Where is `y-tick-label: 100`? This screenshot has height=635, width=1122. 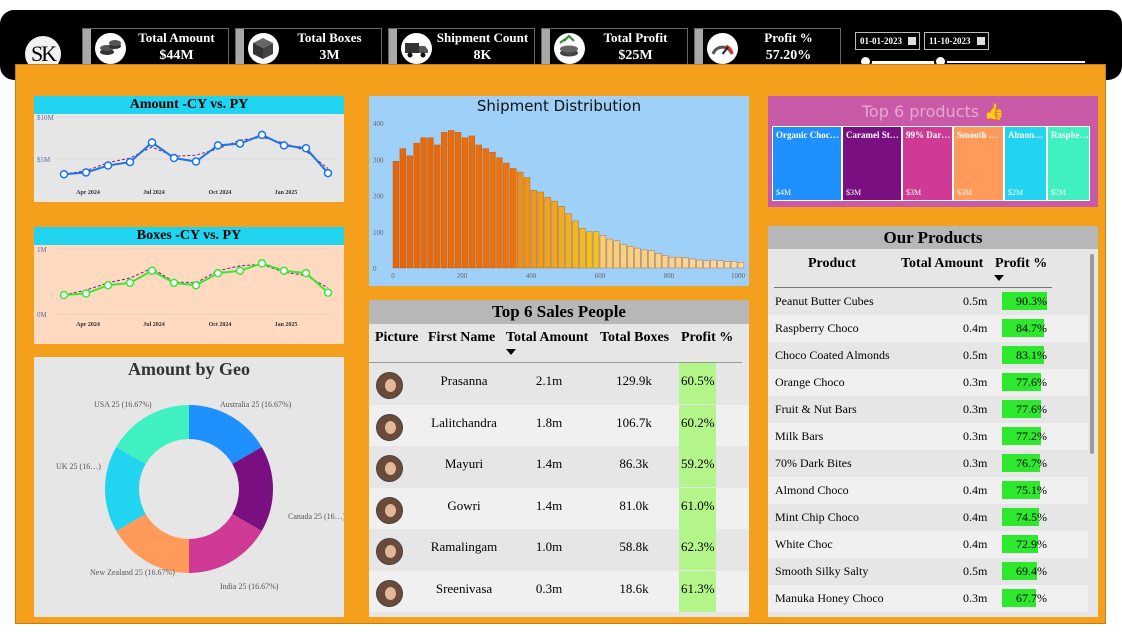 y-tick-label: 100 is located at coordinates (378, 233).